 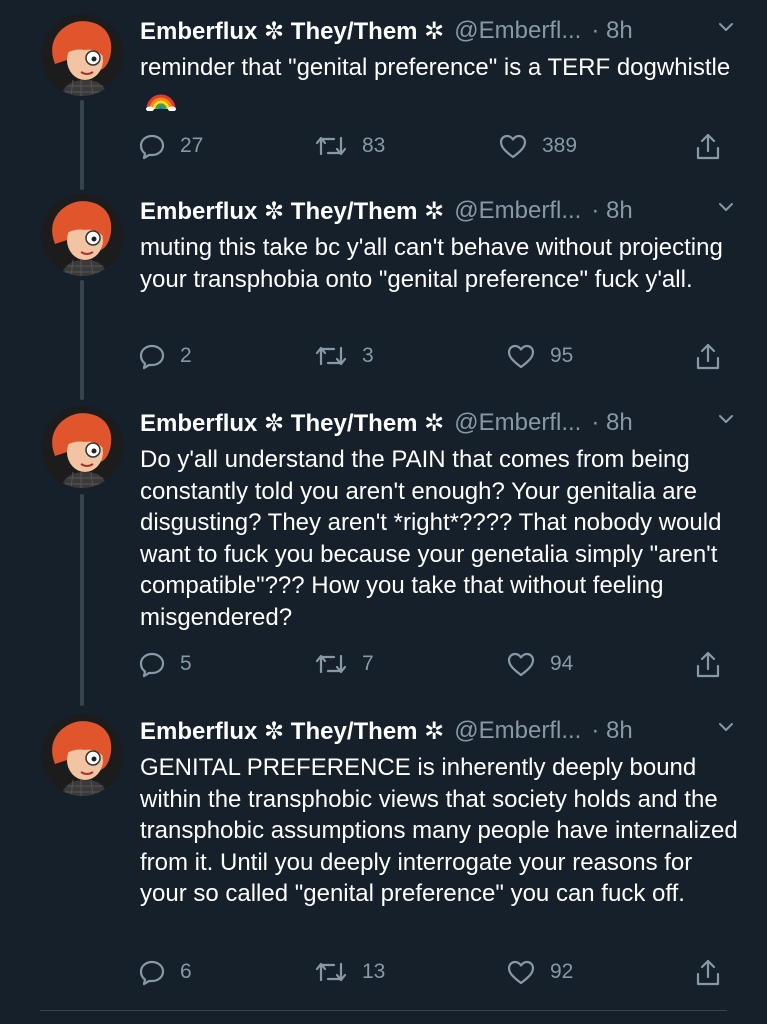 What do you see at coordinates (368, 355) in the screenshot?
I see `retweet-count: 3` at bounding box center [368, 355].